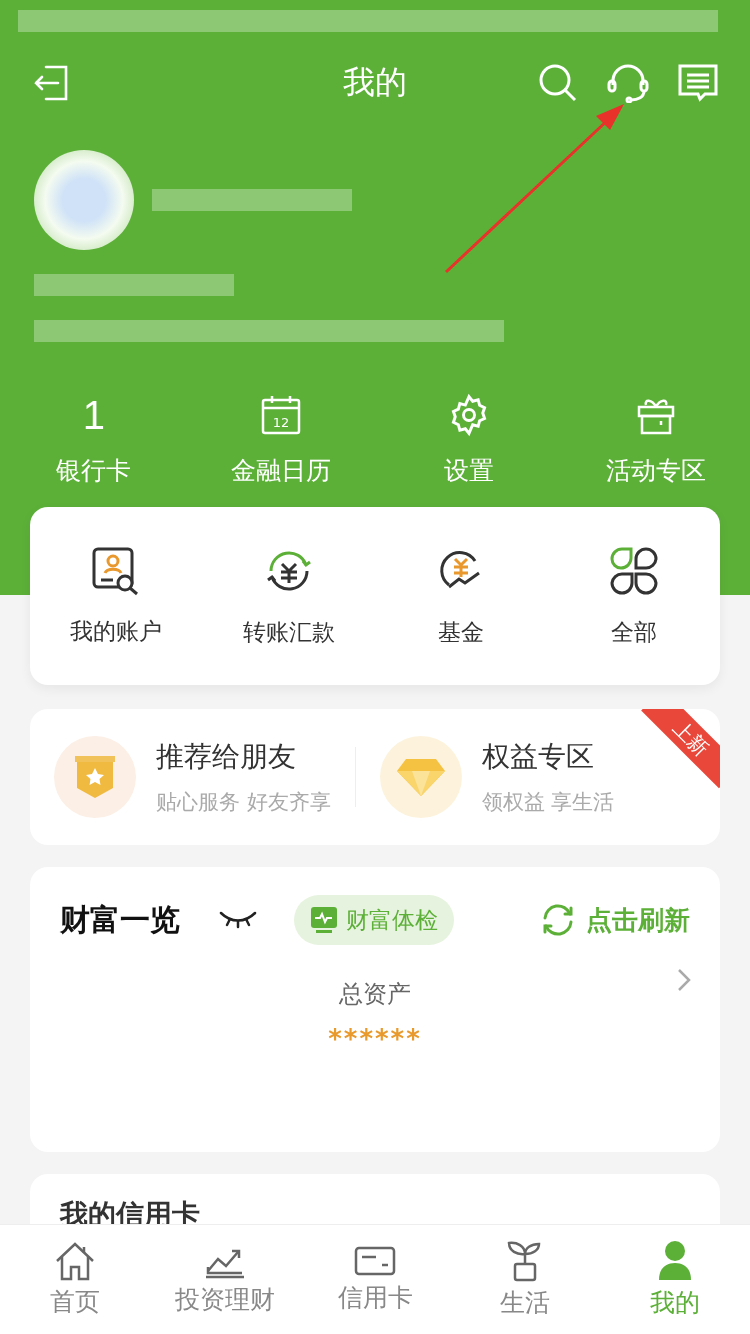 The height and width of the screenshot is (1334, 750). What do you see at coordinates (281, 470) in the screenshot?
I see `quick-link-label: 金融日历` at bounding box center [281, 470].